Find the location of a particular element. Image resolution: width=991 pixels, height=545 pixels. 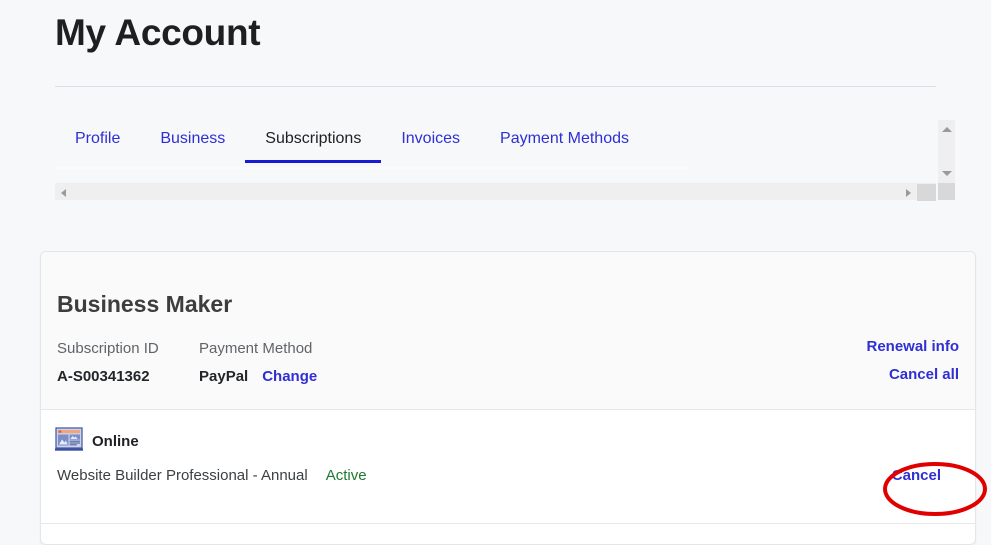

change-payment-method-link: Change is located at coordinates (289, 377).